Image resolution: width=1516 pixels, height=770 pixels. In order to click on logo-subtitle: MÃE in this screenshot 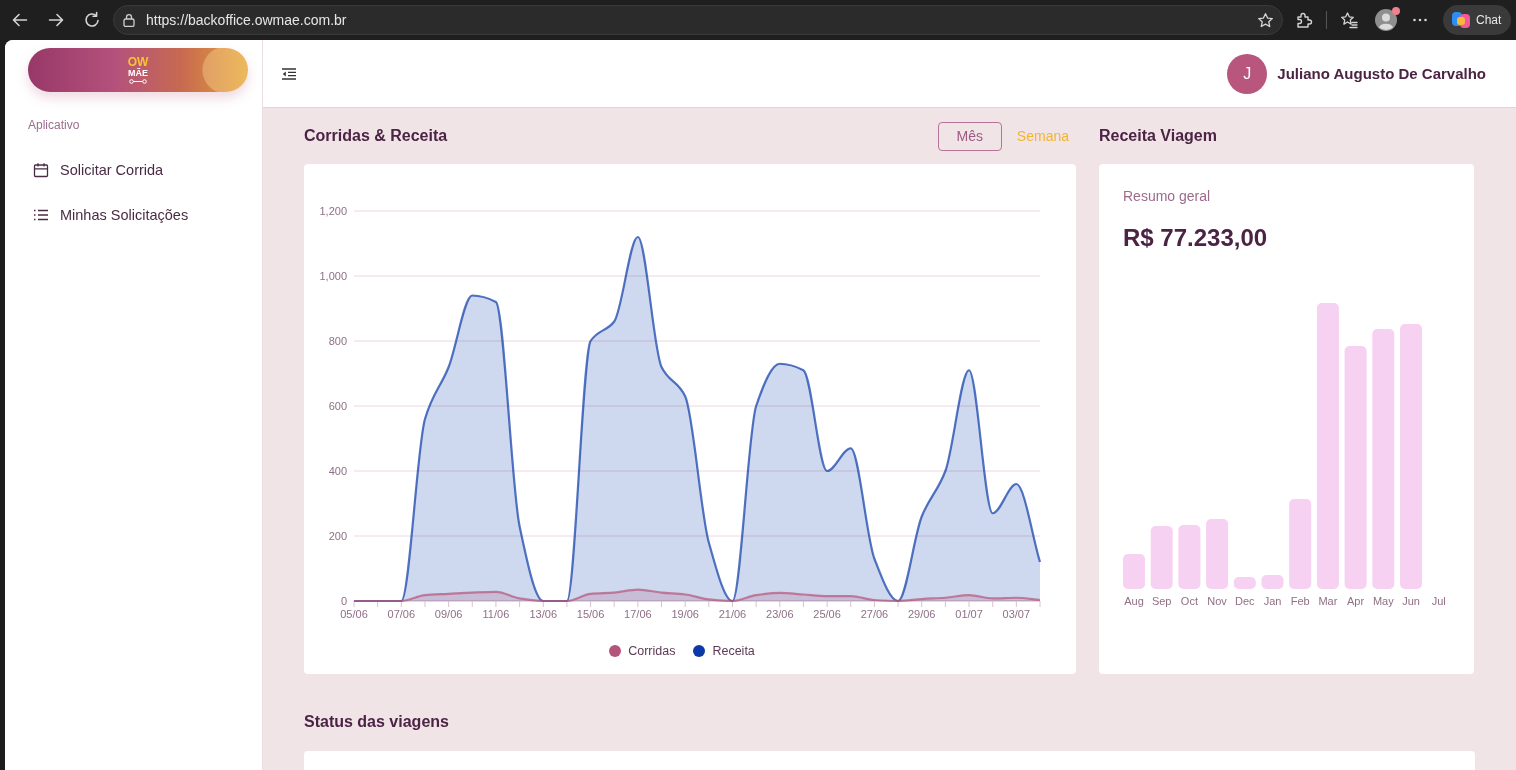, I will do `click(138, 72)`.